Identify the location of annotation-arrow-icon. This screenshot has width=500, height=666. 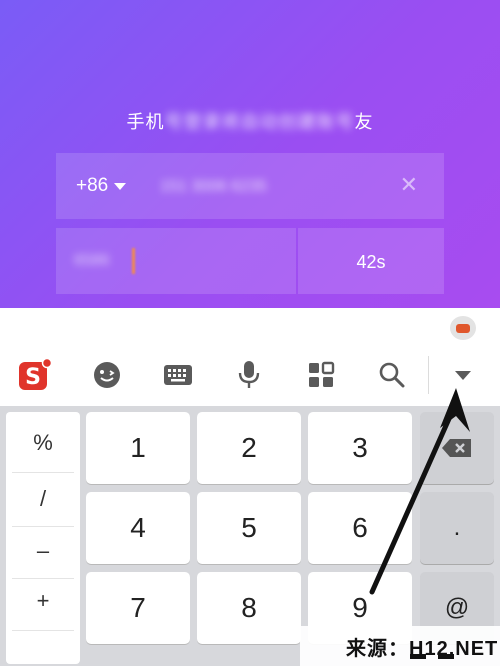
(419, 491).